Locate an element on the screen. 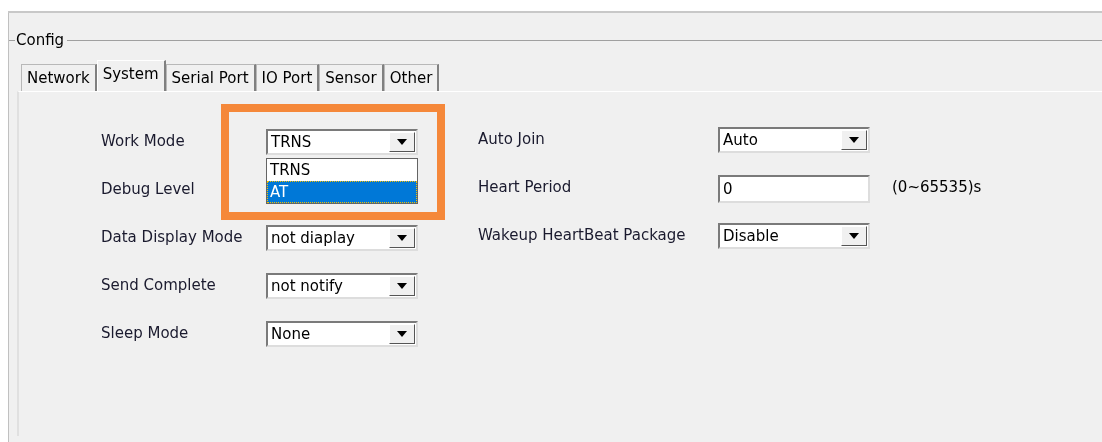 This screenshot has height=442, width=1102. field-label: Wakeup HeartBeat Package is located at coordinates (582, 235).